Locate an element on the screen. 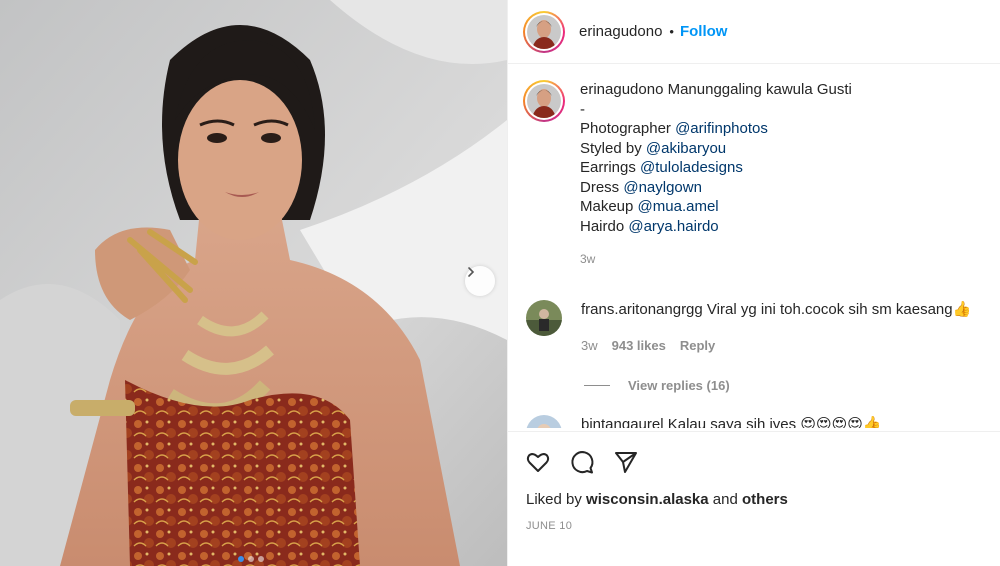 This screenshot has height=566, width=1000. comment-username: frans.aritonangrgg is located at coordinates (642, 309).